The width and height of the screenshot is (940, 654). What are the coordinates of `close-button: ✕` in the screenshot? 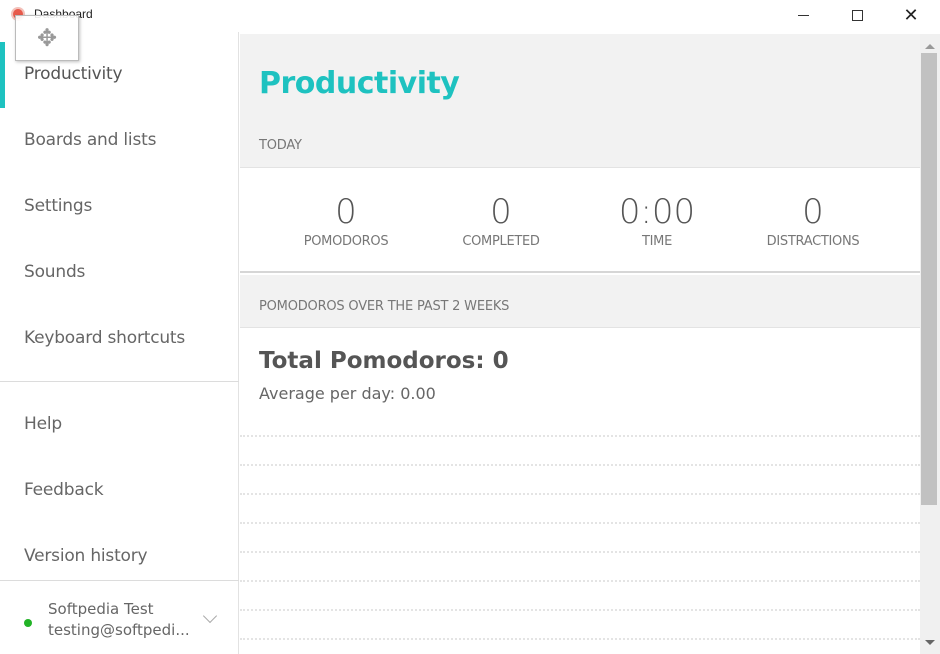 It's located at (911, 15).